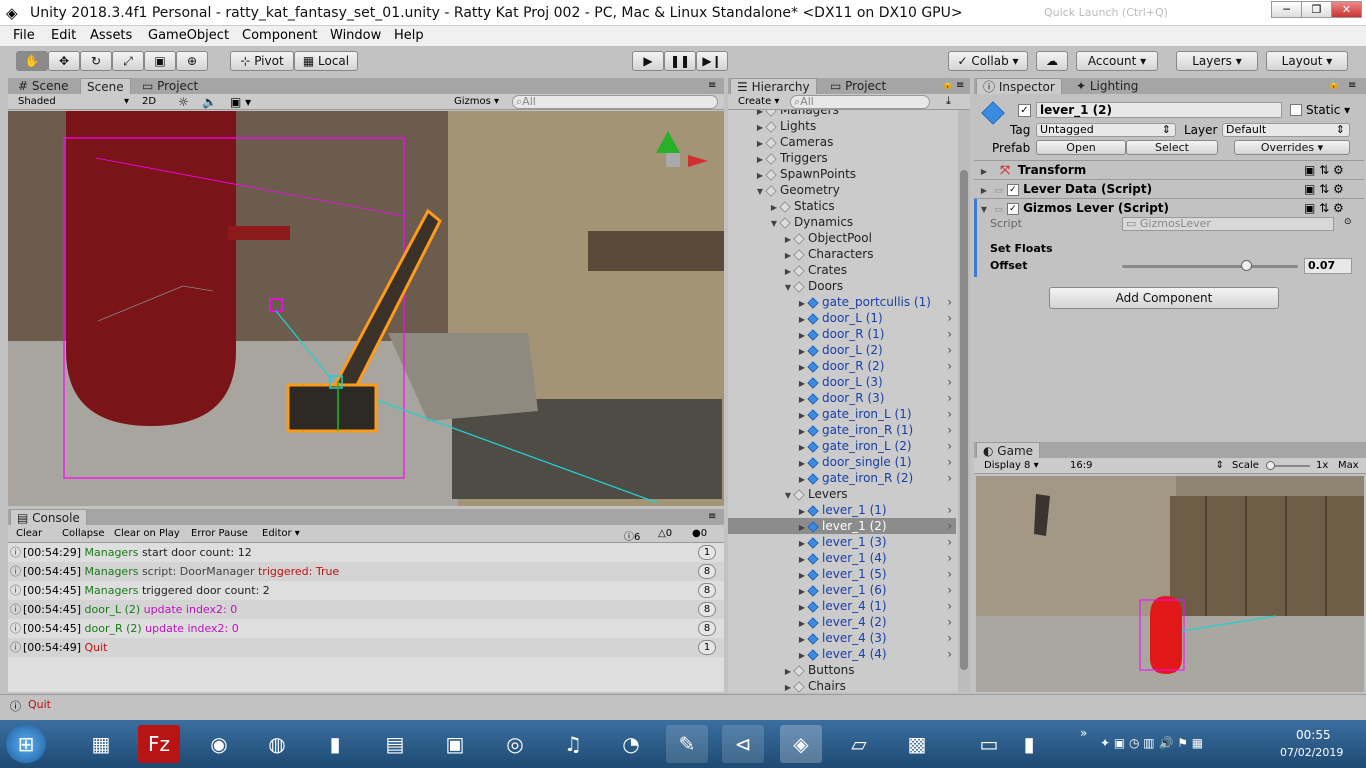 The width and height of the screenshot is (1366, 768). I want to click on hierarchy-item: ▼ Dynamics, so click(842, 222).